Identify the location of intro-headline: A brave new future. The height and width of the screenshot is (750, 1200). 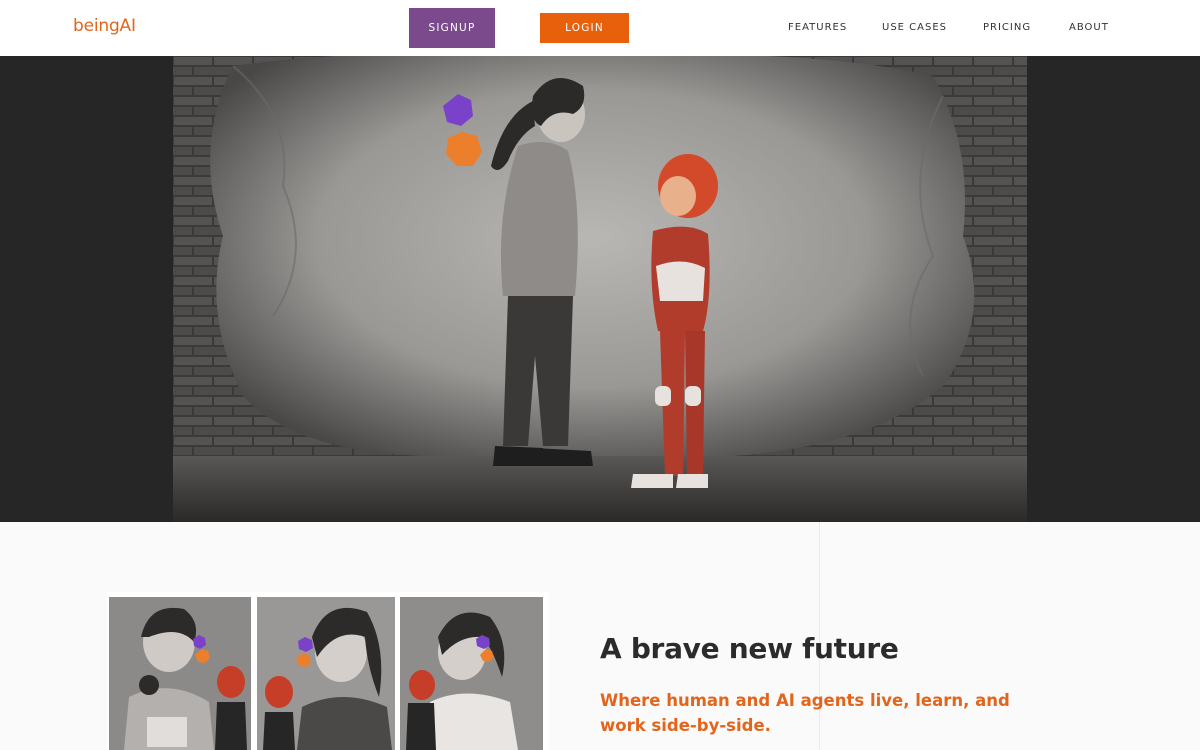
(749, 648).